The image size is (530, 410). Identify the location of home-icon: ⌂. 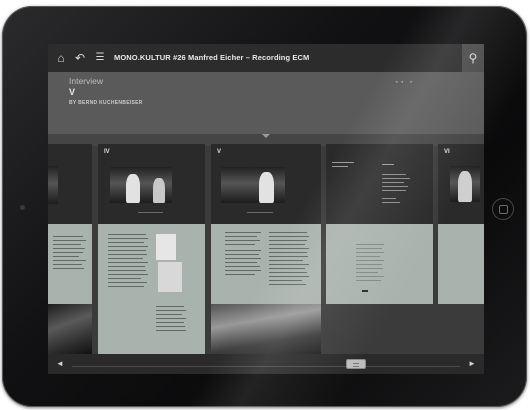
(61, 58).